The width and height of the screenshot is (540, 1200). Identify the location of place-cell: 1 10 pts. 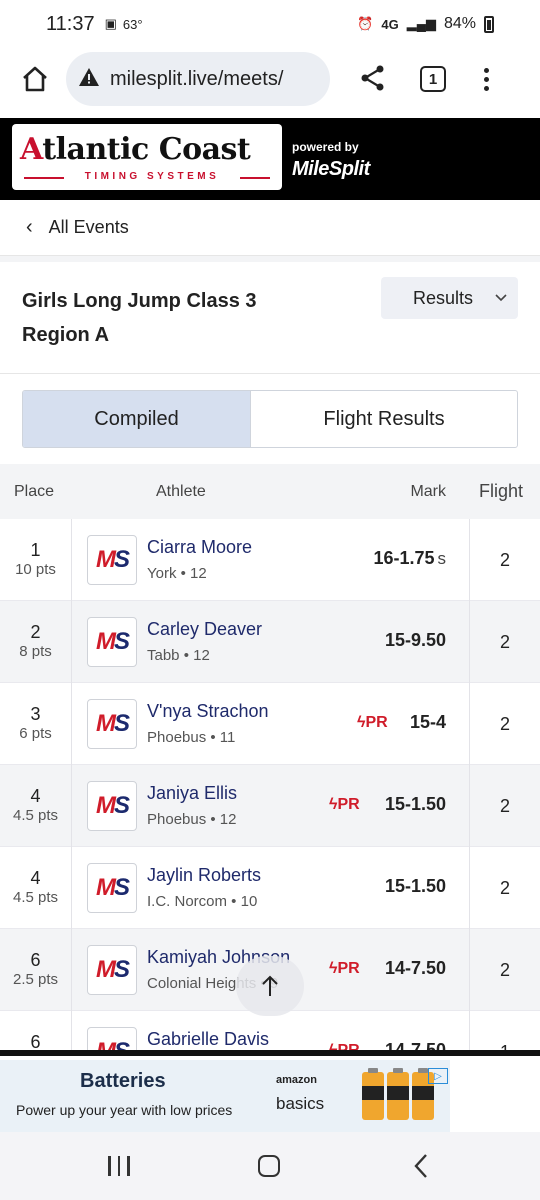
(36, 560).